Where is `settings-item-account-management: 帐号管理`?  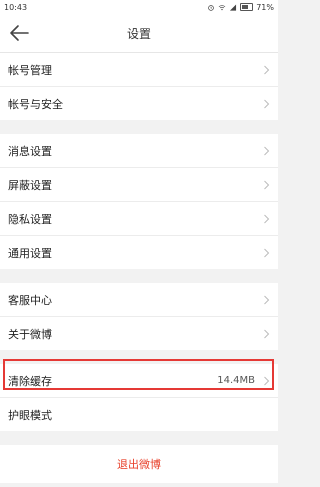 settings-item-account-management: 帐号管理 is located at coordinates (139, 69).